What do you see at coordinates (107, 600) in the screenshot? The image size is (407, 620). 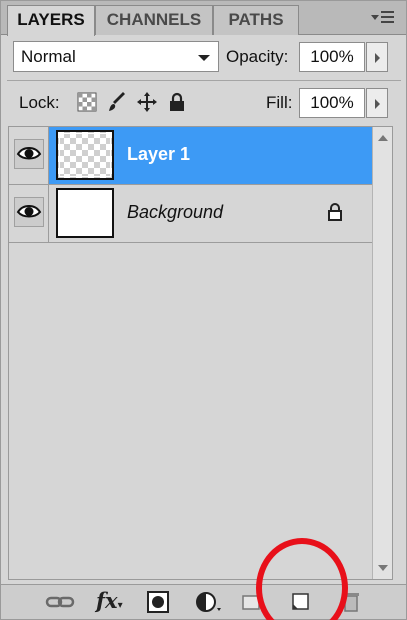 I see `fx-label: fx` at bounding box center [107, 600].